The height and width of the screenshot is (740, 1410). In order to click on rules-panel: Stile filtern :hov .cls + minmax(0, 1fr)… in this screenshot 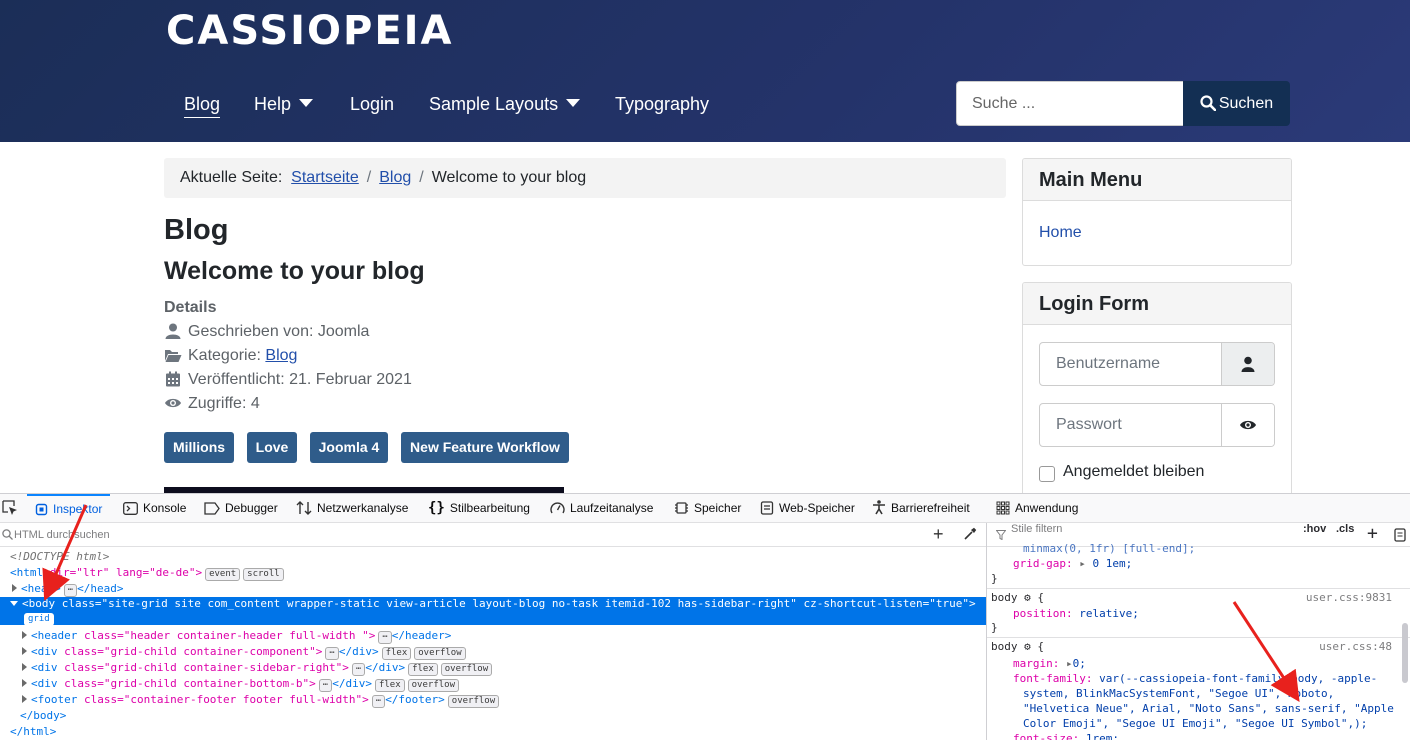, I will do `click(1198, 631)`.